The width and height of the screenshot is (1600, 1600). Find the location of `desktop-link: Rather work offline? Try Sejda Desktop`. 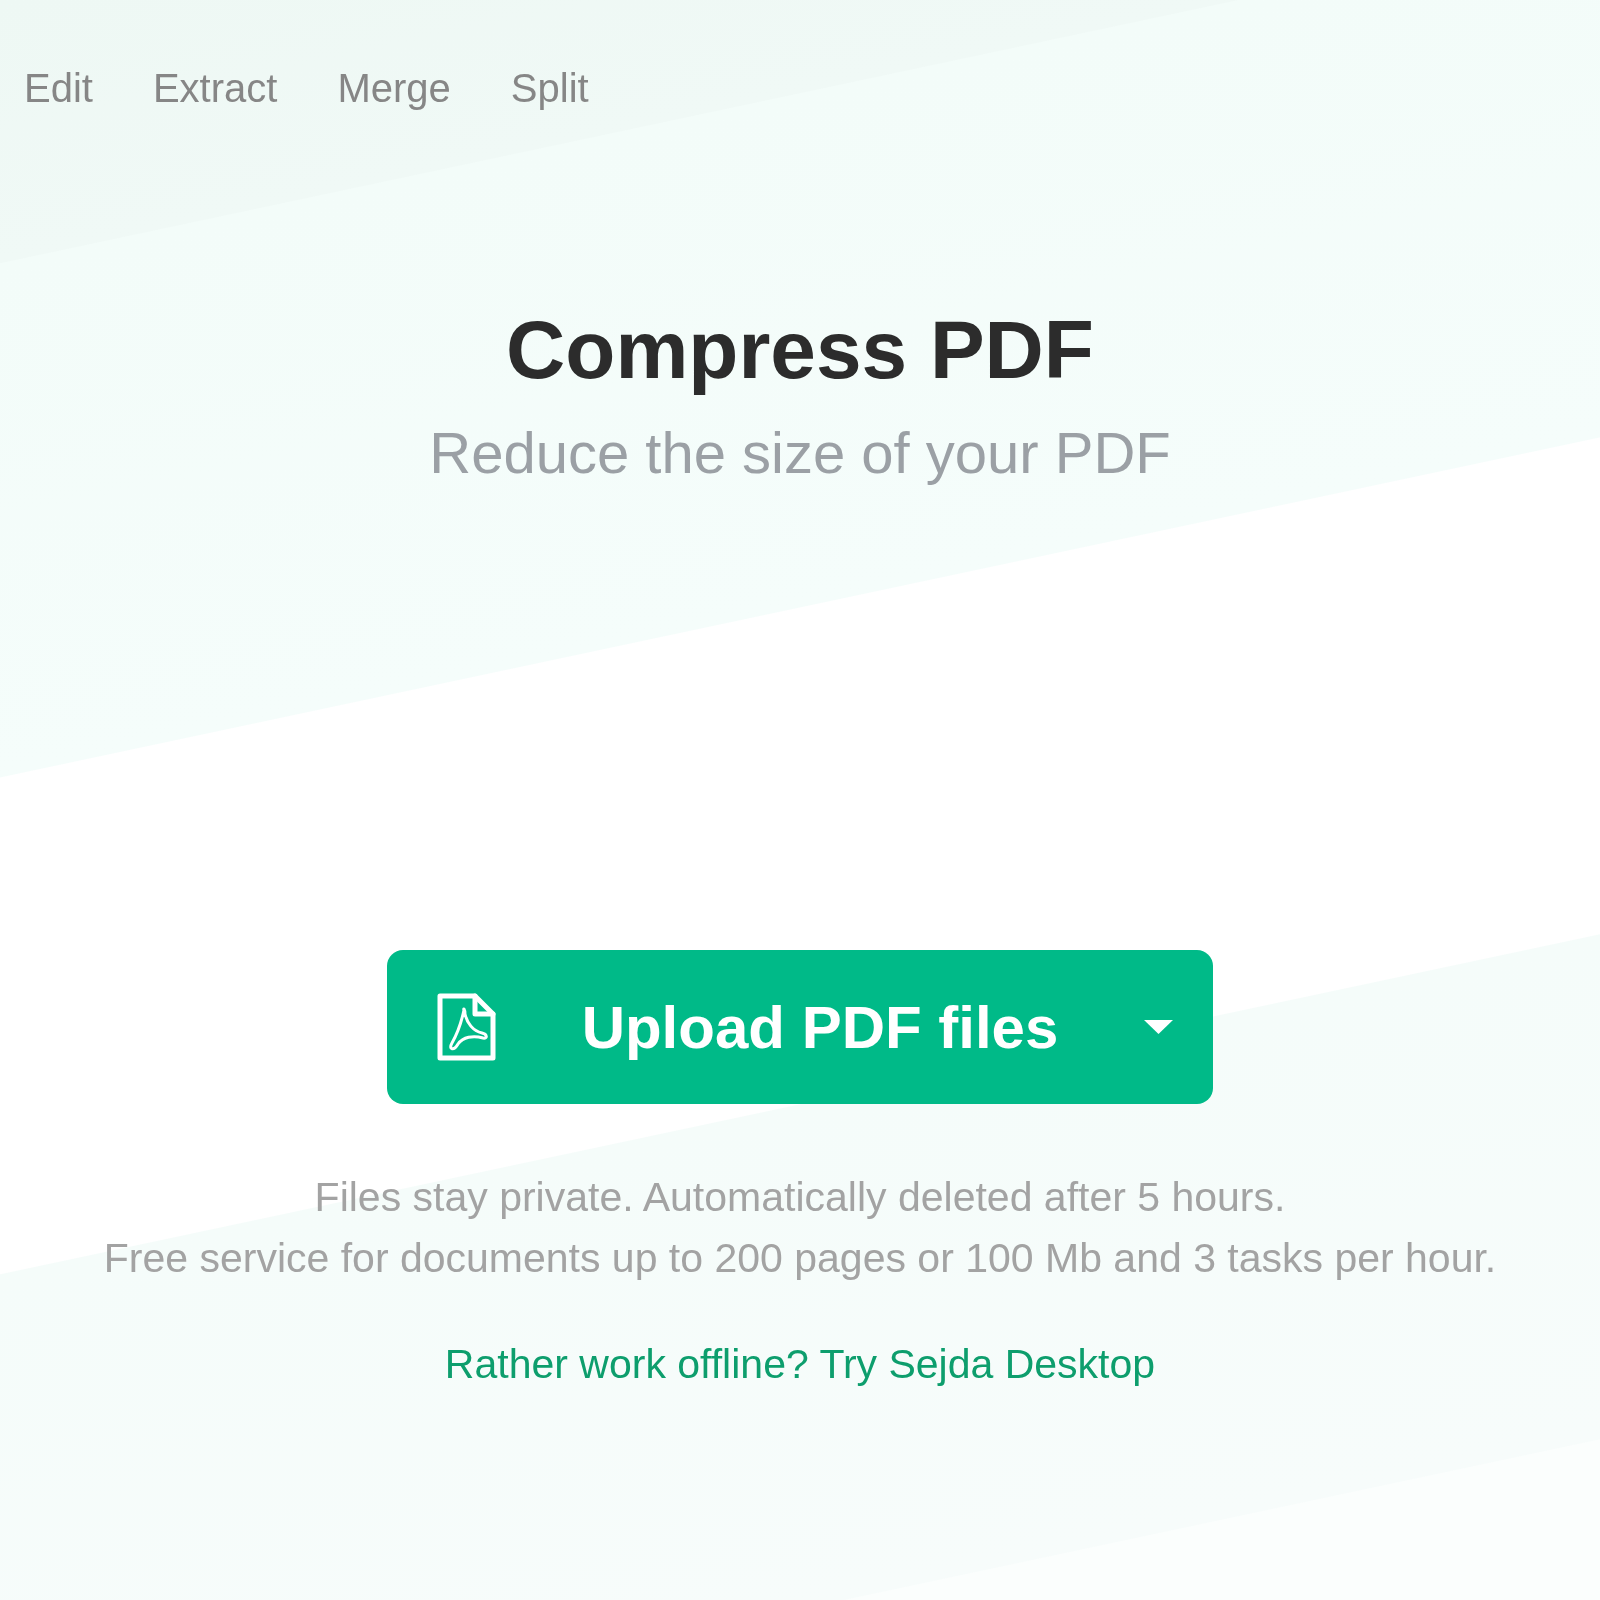

desktop-link: Rather work offline? Try Sejda Desktop is located at coordinates (800, 1364).